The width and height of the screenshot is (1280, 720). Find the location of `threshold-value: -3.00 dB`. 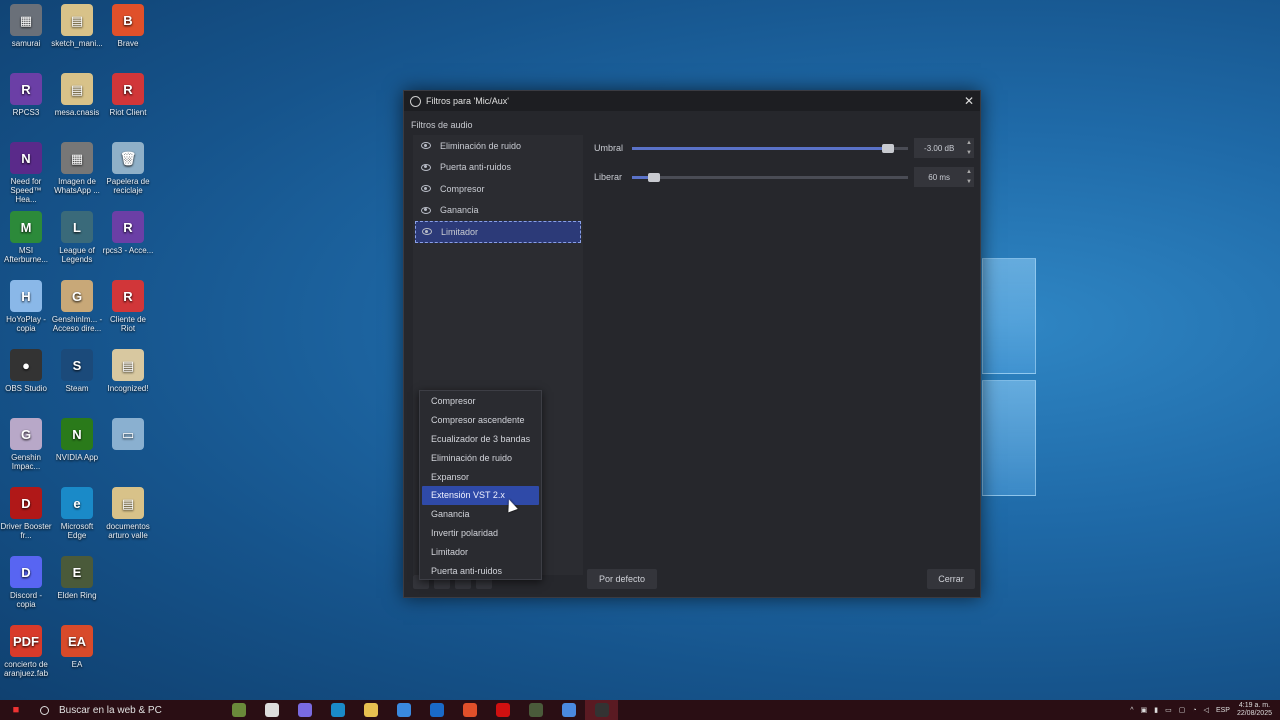

threshold-value: -3.00 dB is located at coordinates (939, 148).